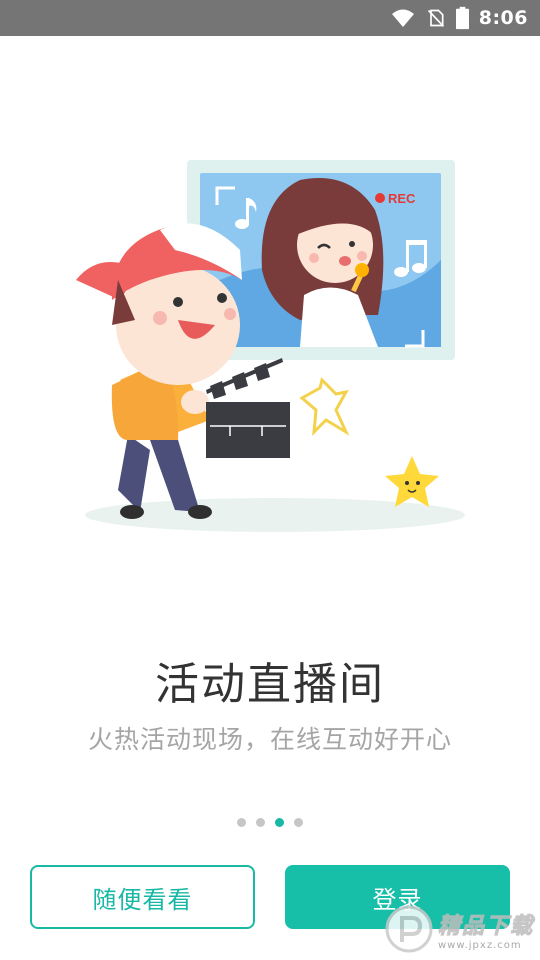  I want to click on browse-button: 随便看看, so click(142, 897).